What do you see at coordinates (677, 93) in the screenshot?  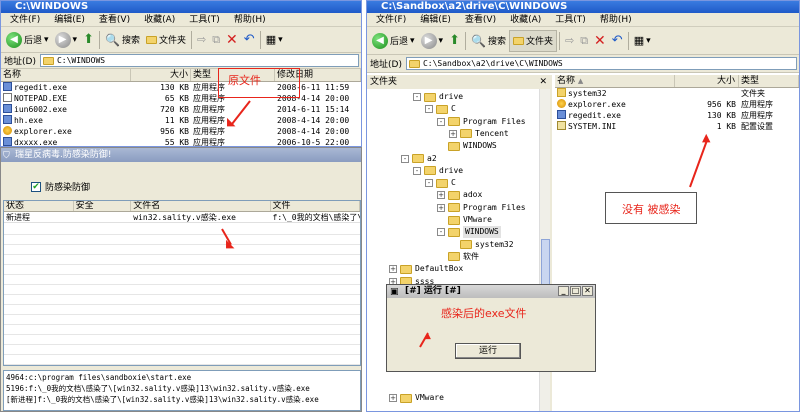 I see `table-row: system32 文件夹` at bounding box center [677, 93].